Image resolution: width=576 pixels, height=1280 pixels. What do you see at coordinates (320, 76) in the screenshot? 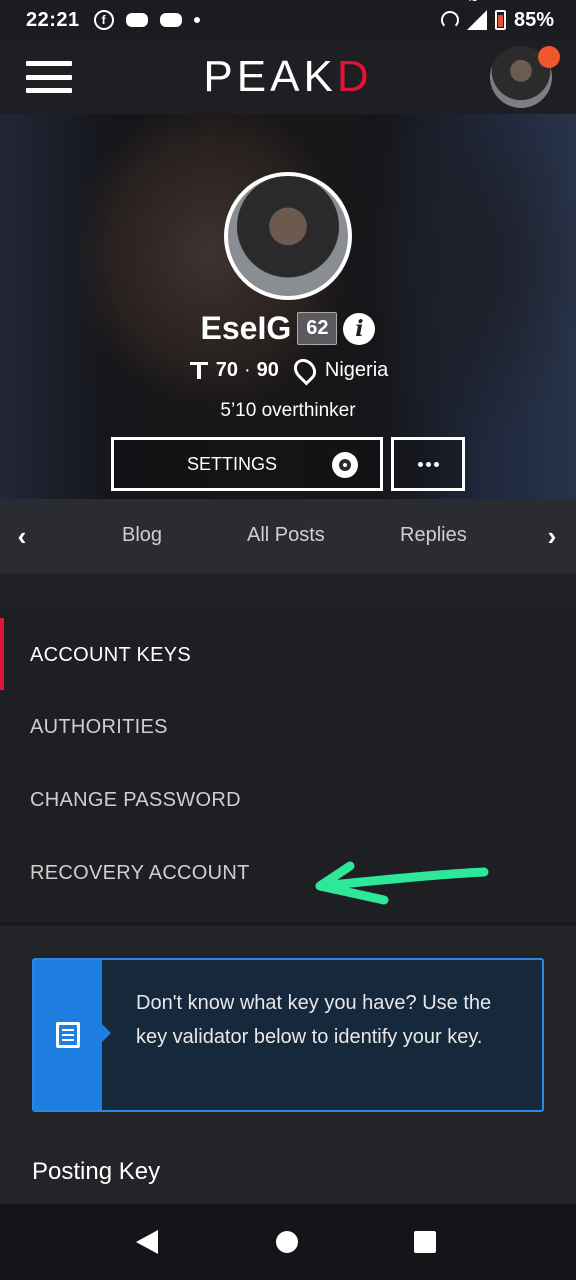
I see `logo-text-3: K` at bounding box center [320, 76].